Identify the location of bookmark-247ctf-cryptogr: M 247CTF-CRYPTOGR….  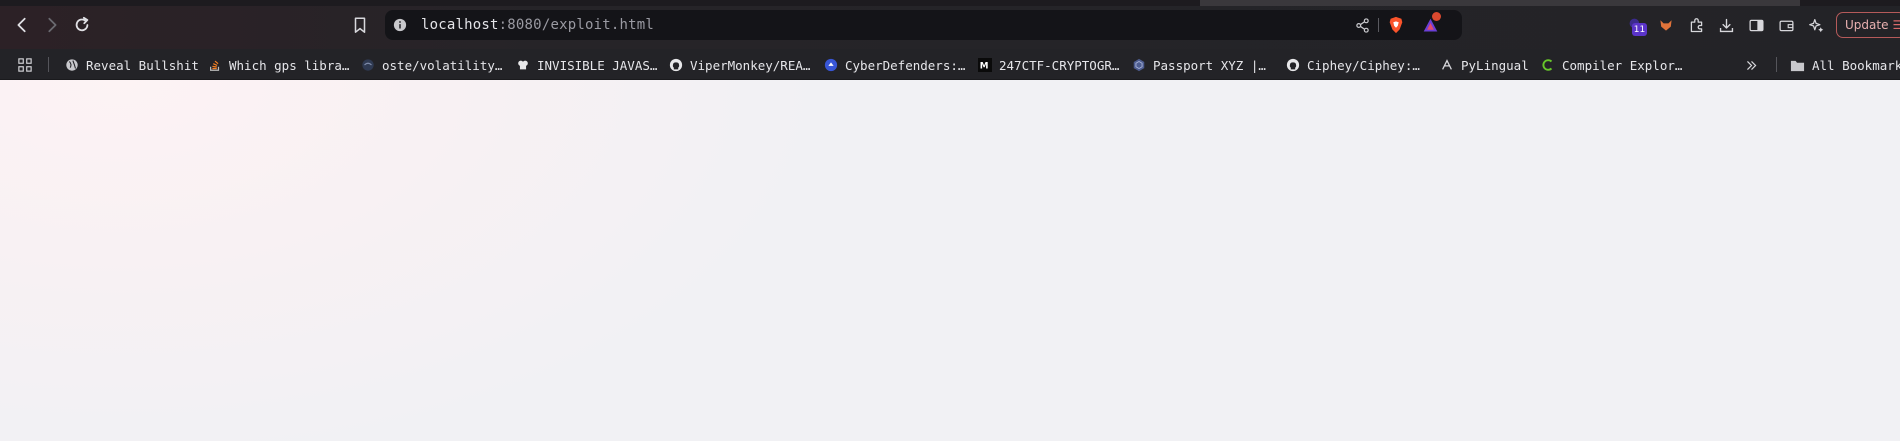
(1048, 65).